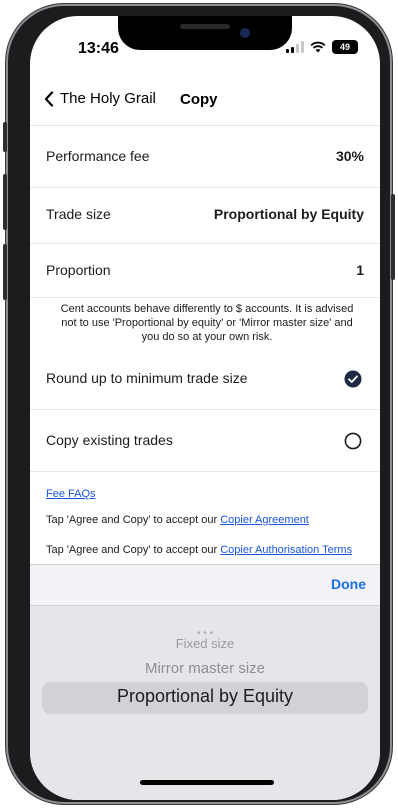  Describe the element at coordinates (288, 214) in the screenshot. I see `trade-size-value: Proportional by Equity` at that location.